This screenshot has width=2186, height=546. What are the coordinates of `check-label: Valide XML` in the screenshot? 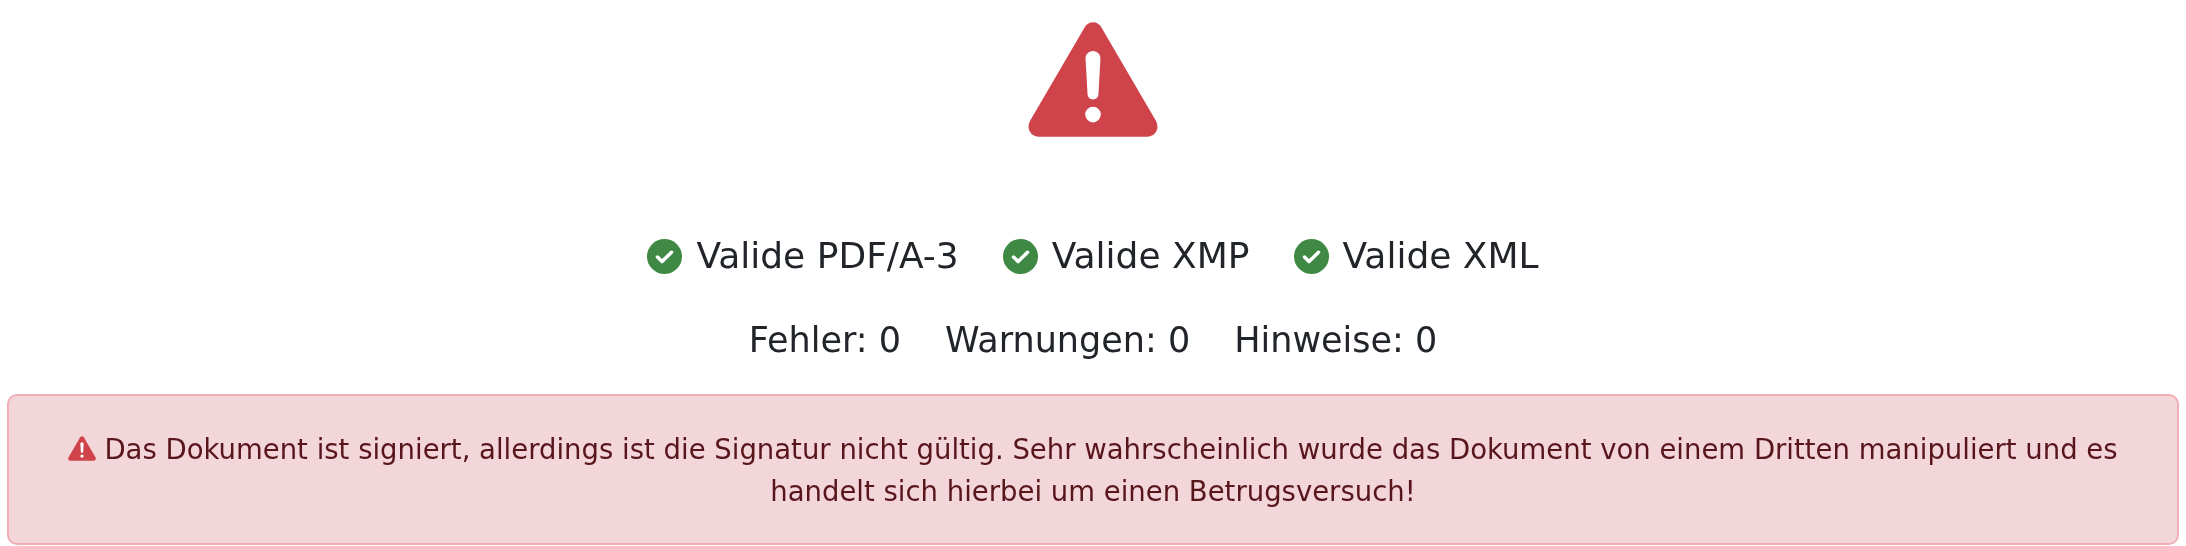 It's located at (1440, 256).